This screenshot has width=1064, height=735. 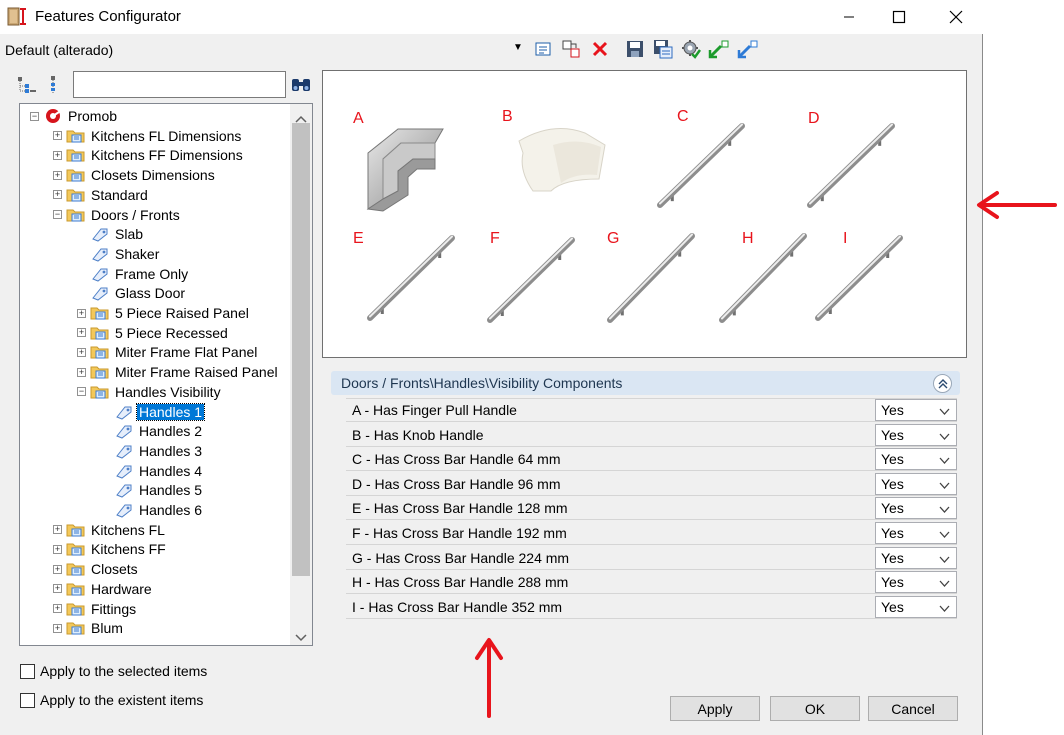 What do you see at coordinates (651, 435) in the screenshot?
I see `property-row: B - Has Knob Handle Yes` at bounding box center [651, 435].